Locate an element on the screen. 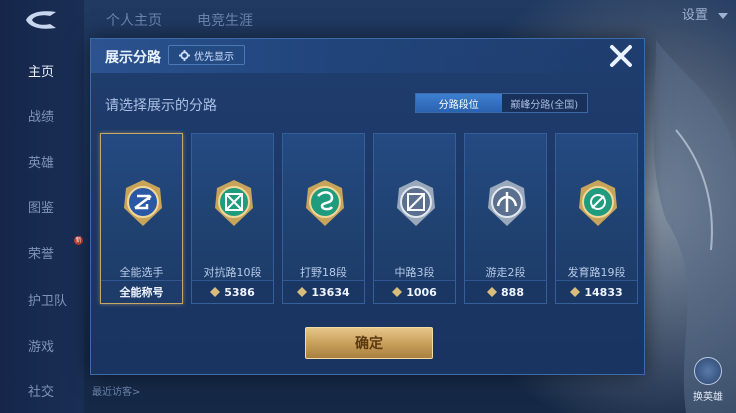  lane-card-roam: 游走2段 888 is located at coordinates (505, 218).